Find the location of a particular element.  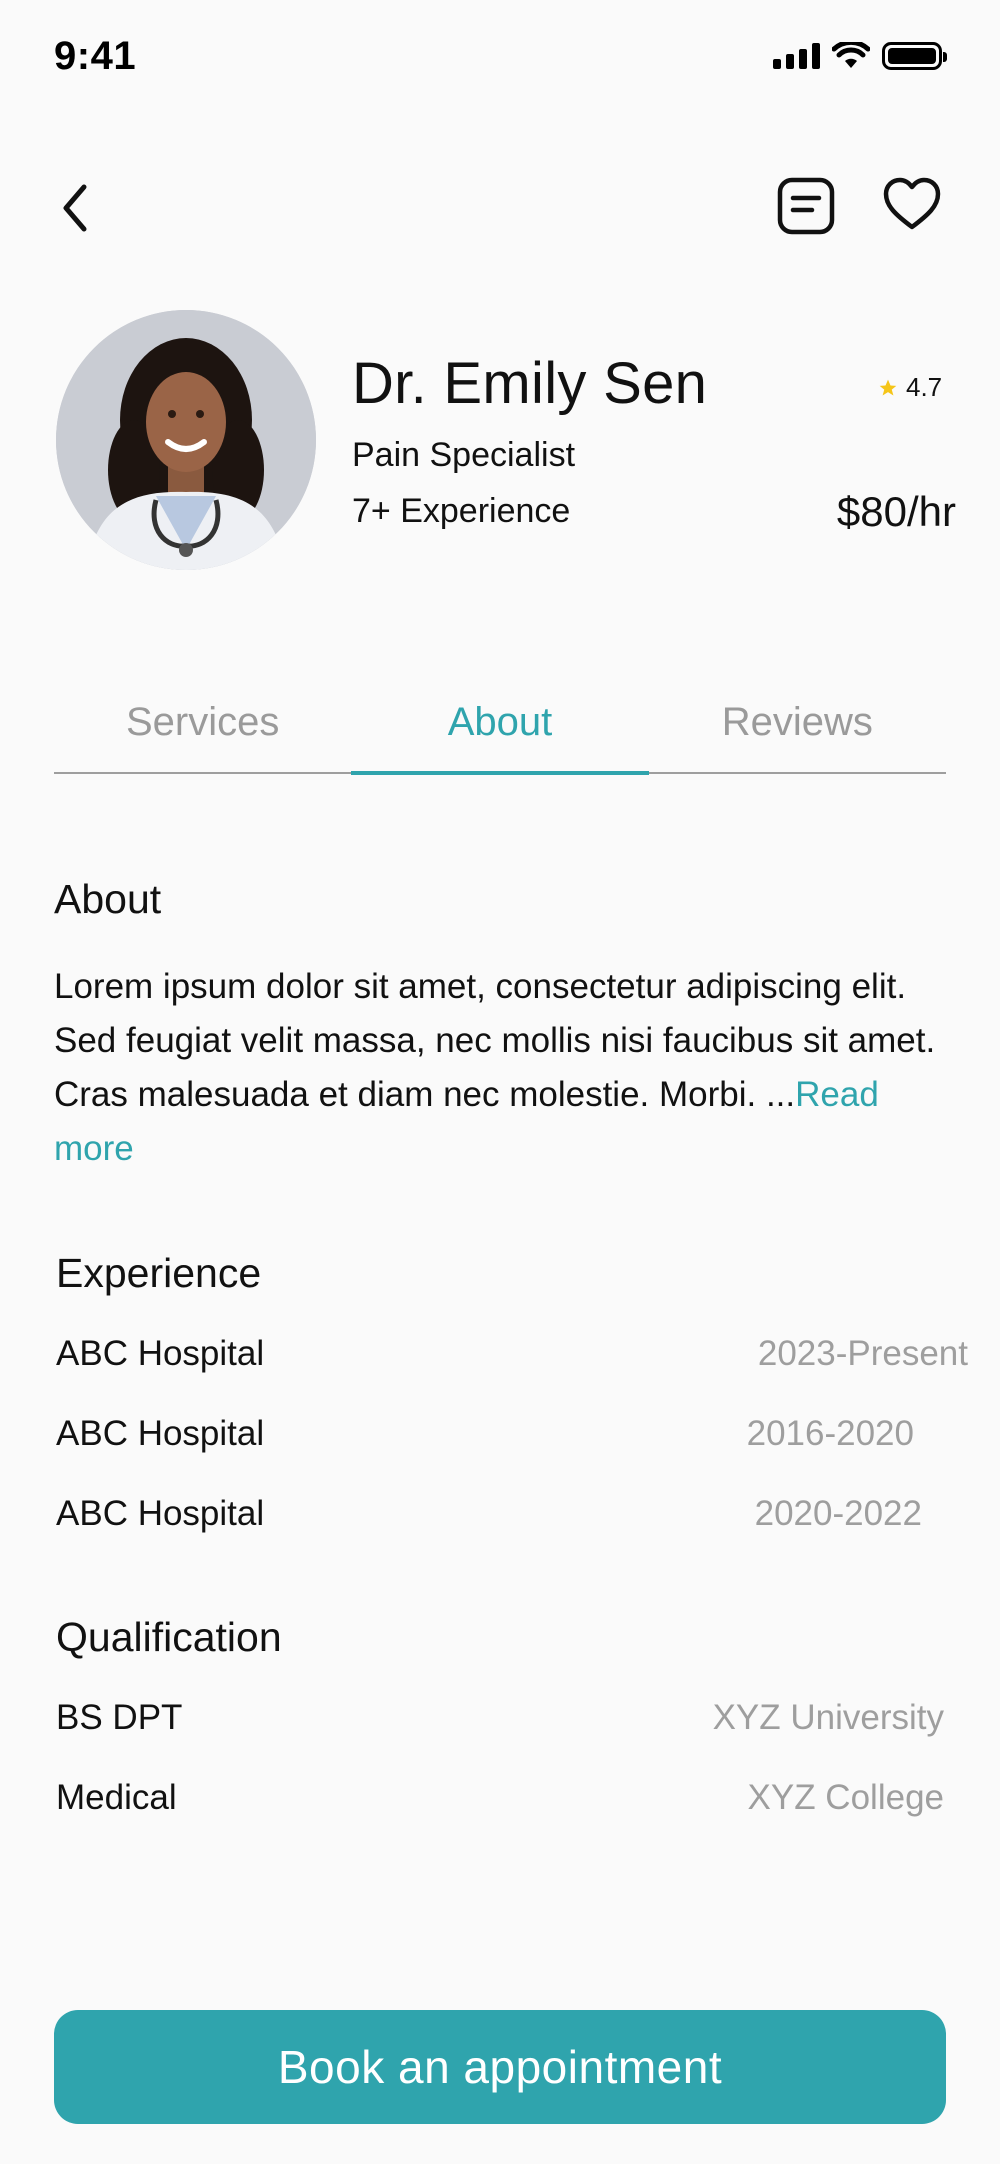

wifi-icon is located at coordinates (851, 55).